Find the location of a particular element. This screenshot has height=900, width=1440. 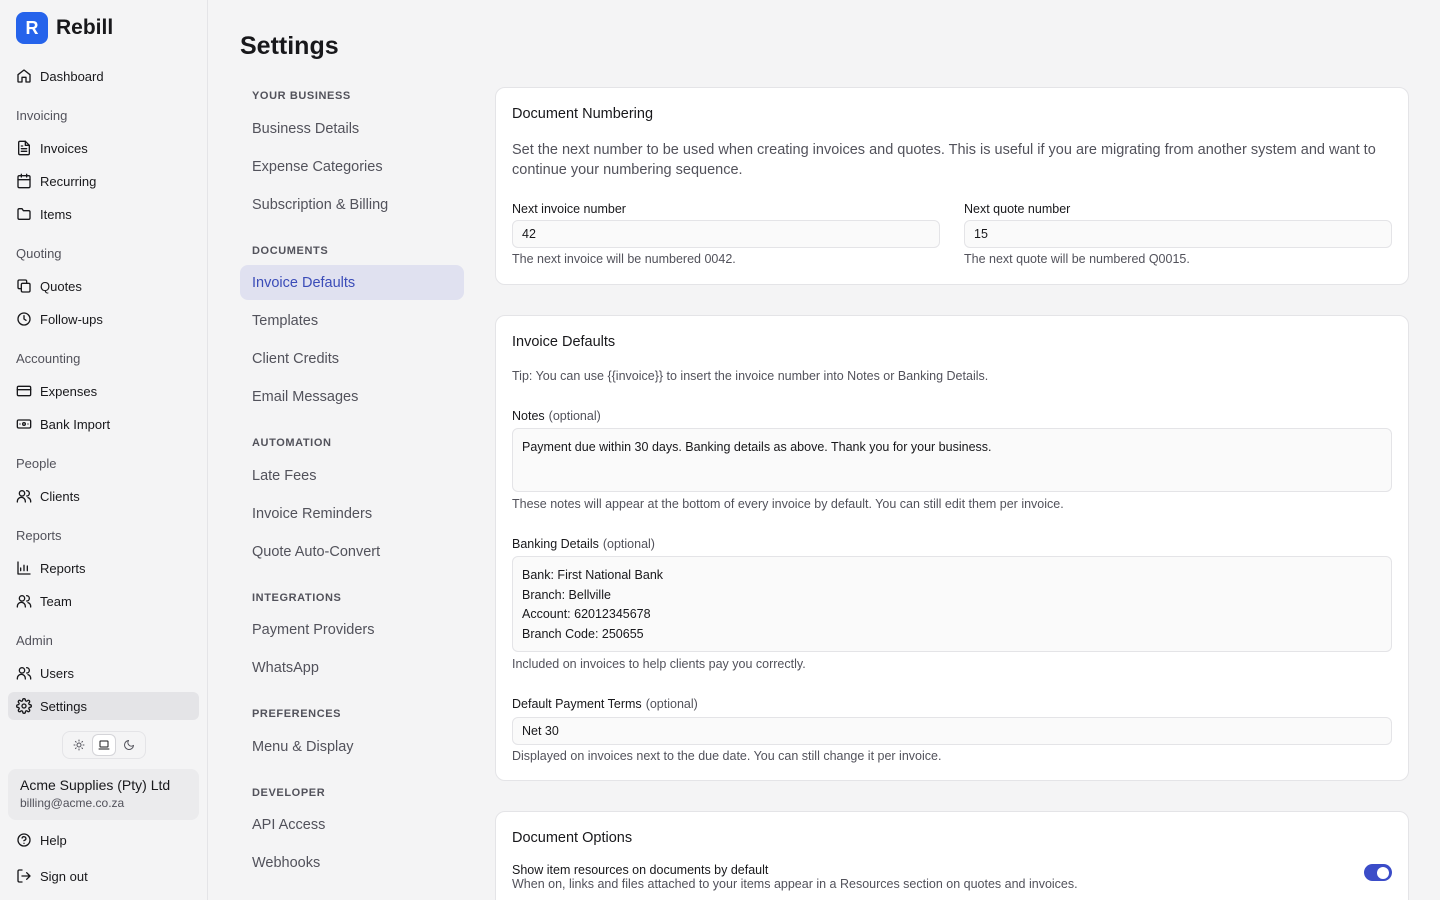

subnav-item-webhooks: Webhooks is located at coordinates (352, 862).